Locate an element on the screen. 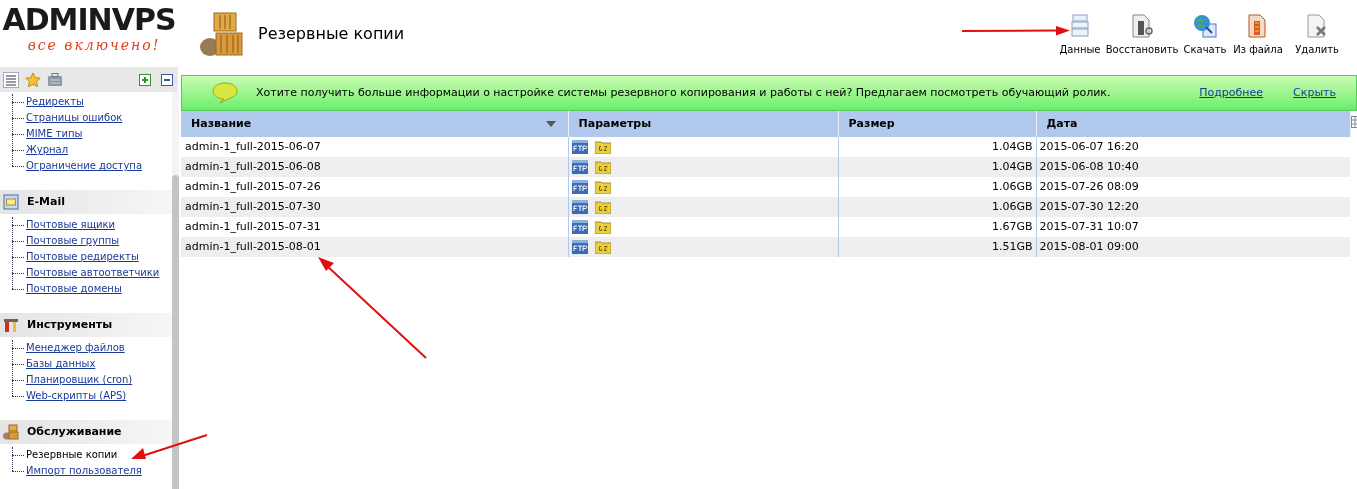 The height and width of the screenshot is (489, 1357). banner-message: Хотите получить больше информации о настройке системы резервного копирования и работы с ней? Предлагаем посмотреть обучающий ролик. is located at coordinates (684, 92).